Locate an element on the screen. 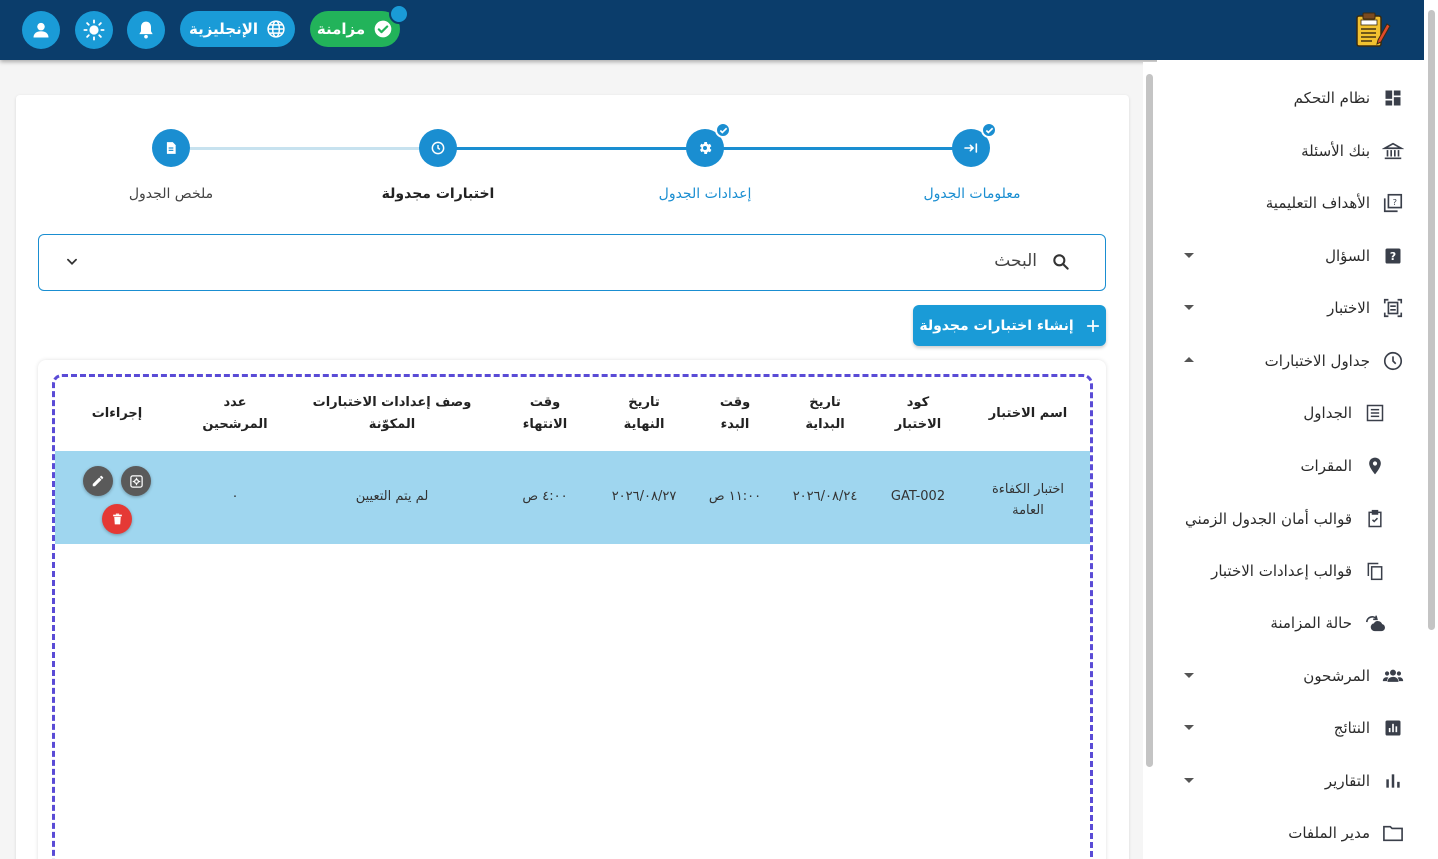  column-header-candidates-count: عدد المرشحين is located at coordinates (235, 413).